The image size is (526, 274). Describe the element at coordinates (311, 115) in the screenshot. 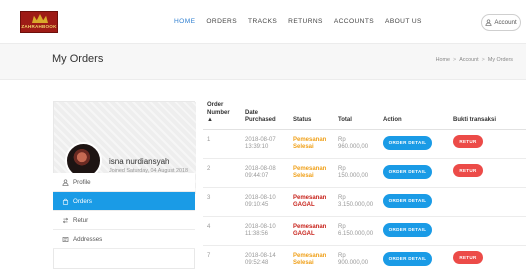

I see `col-status: Status` at that location.